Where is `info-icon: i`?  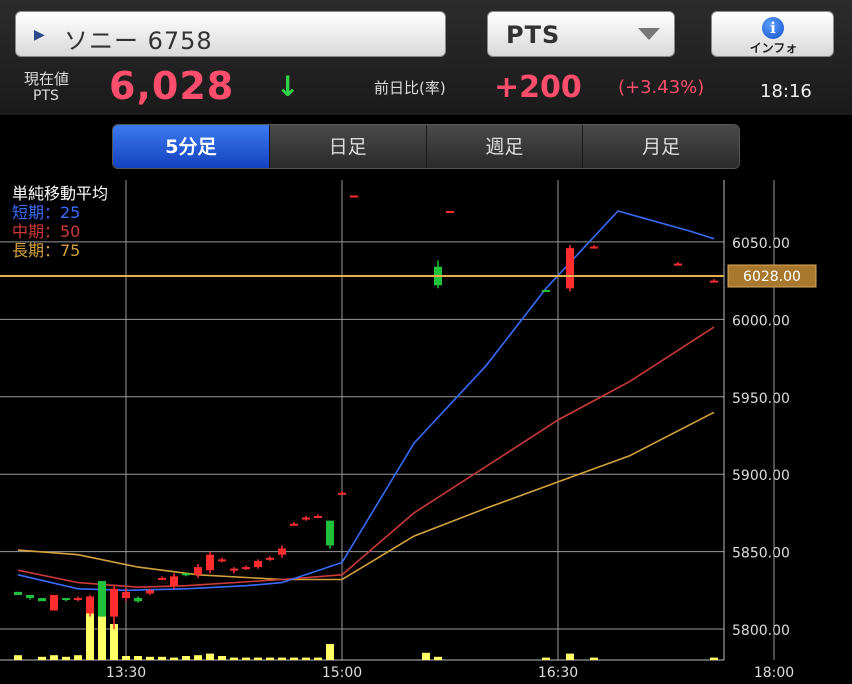
info-icon: i is located at coordinates (773, 28).